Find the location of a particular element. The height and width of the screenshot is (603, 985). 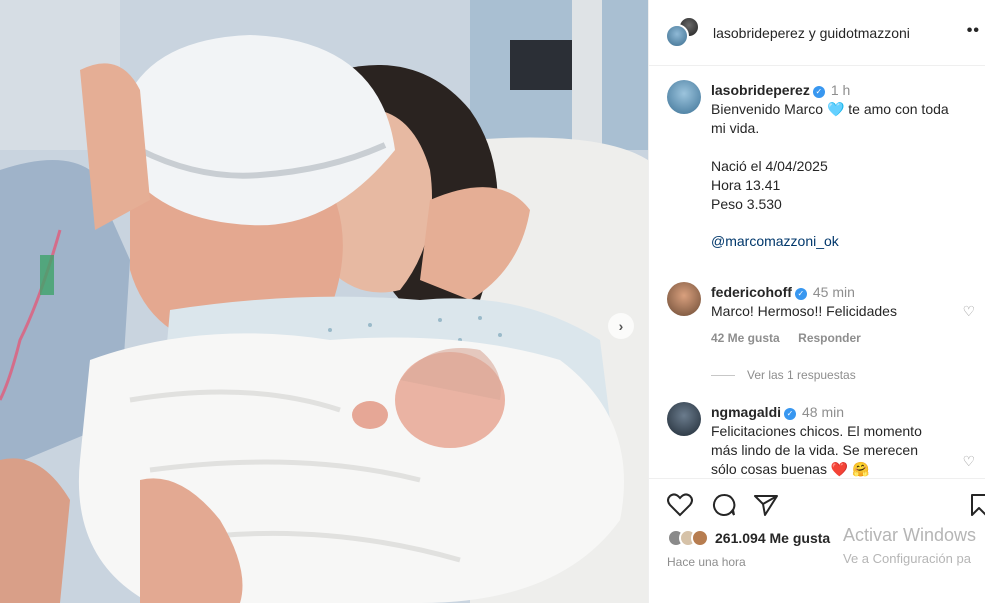

divider is located at coordinates (723, 375).